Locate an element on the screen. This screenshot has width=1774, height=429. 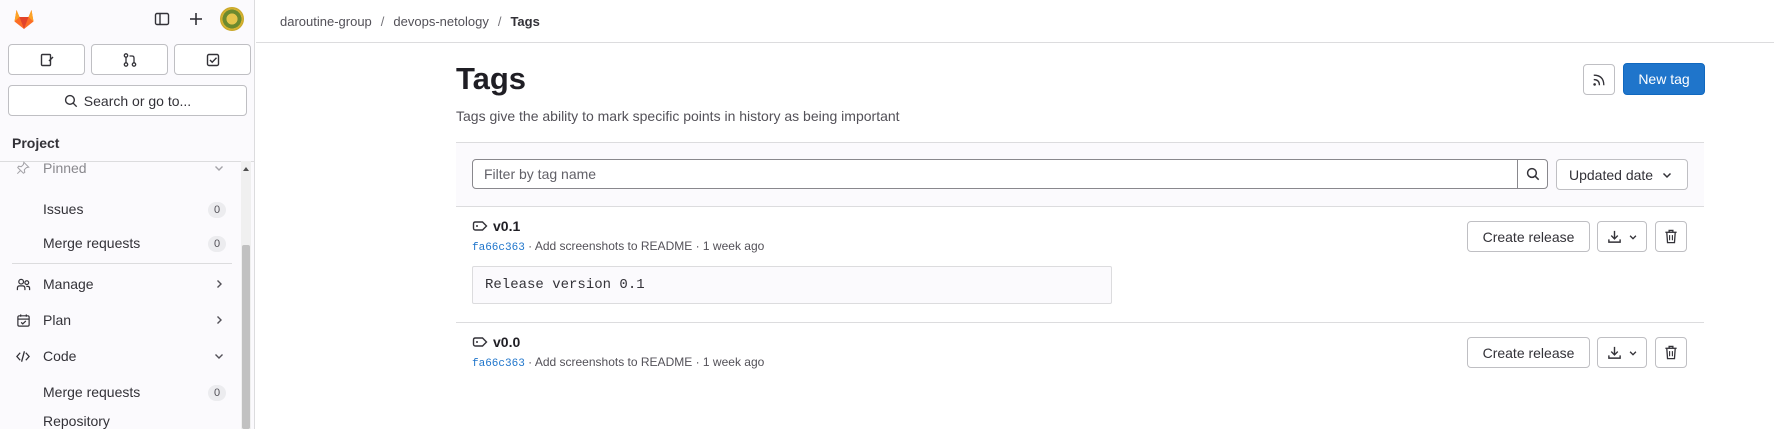
sidebar-item-label: Pinned is located at coordinates (65, 168).